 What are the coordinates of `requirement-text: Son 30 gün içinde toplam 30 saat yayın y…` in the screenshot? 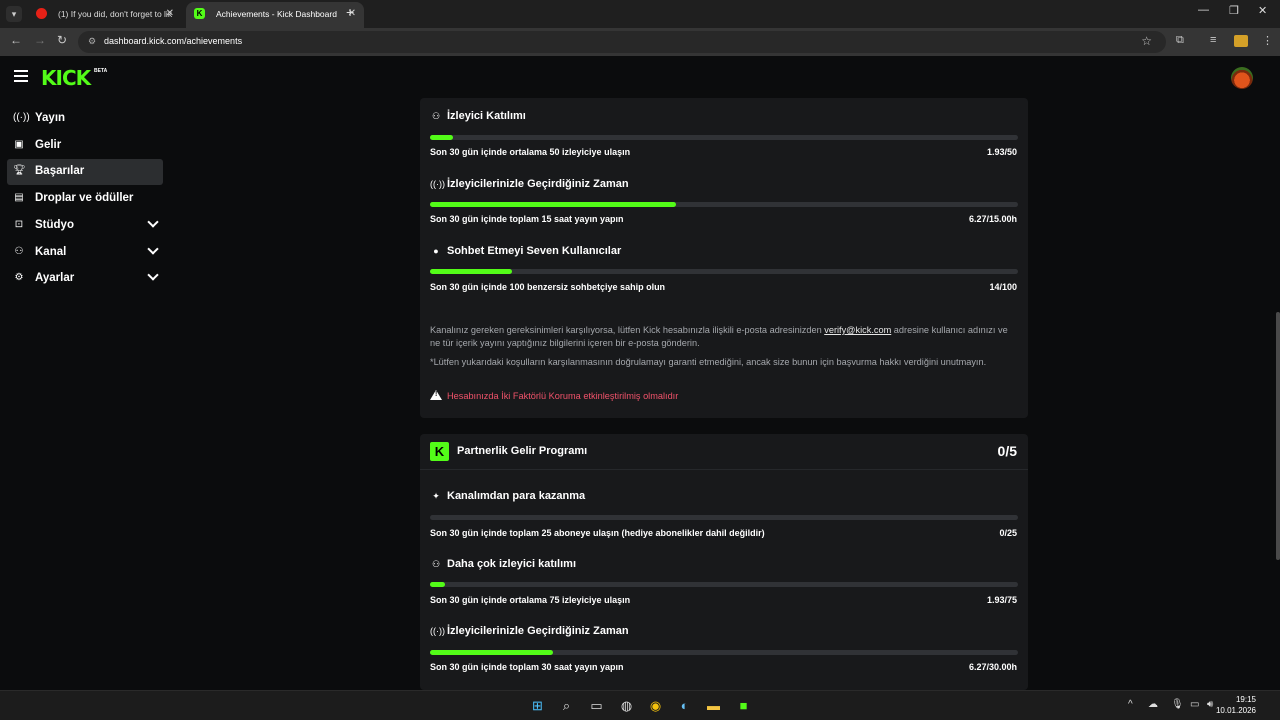 It's located at (527, 667).